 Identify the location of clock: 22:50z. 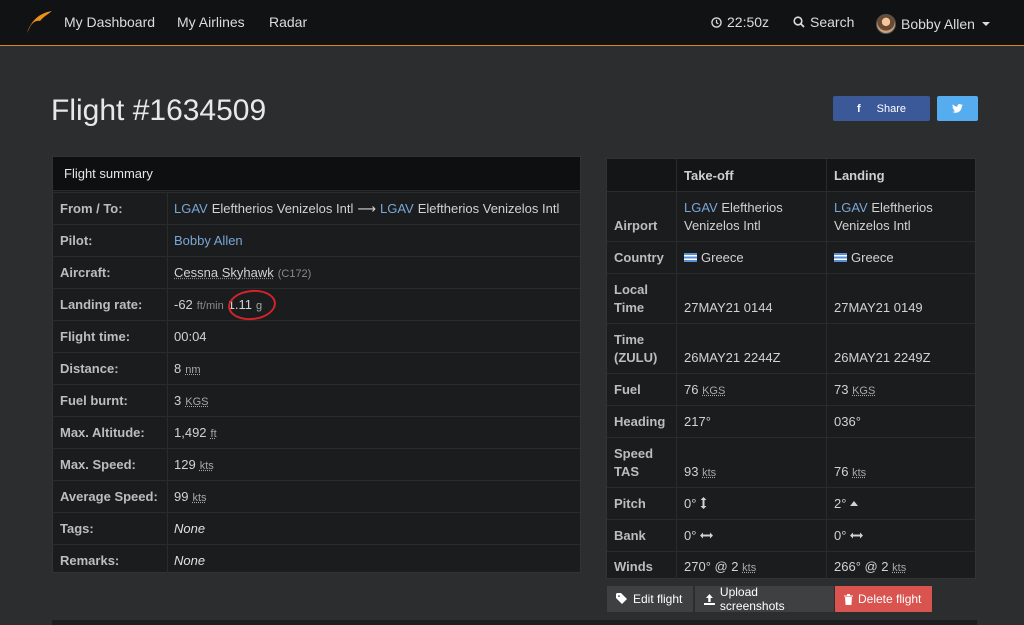
(740, 22).